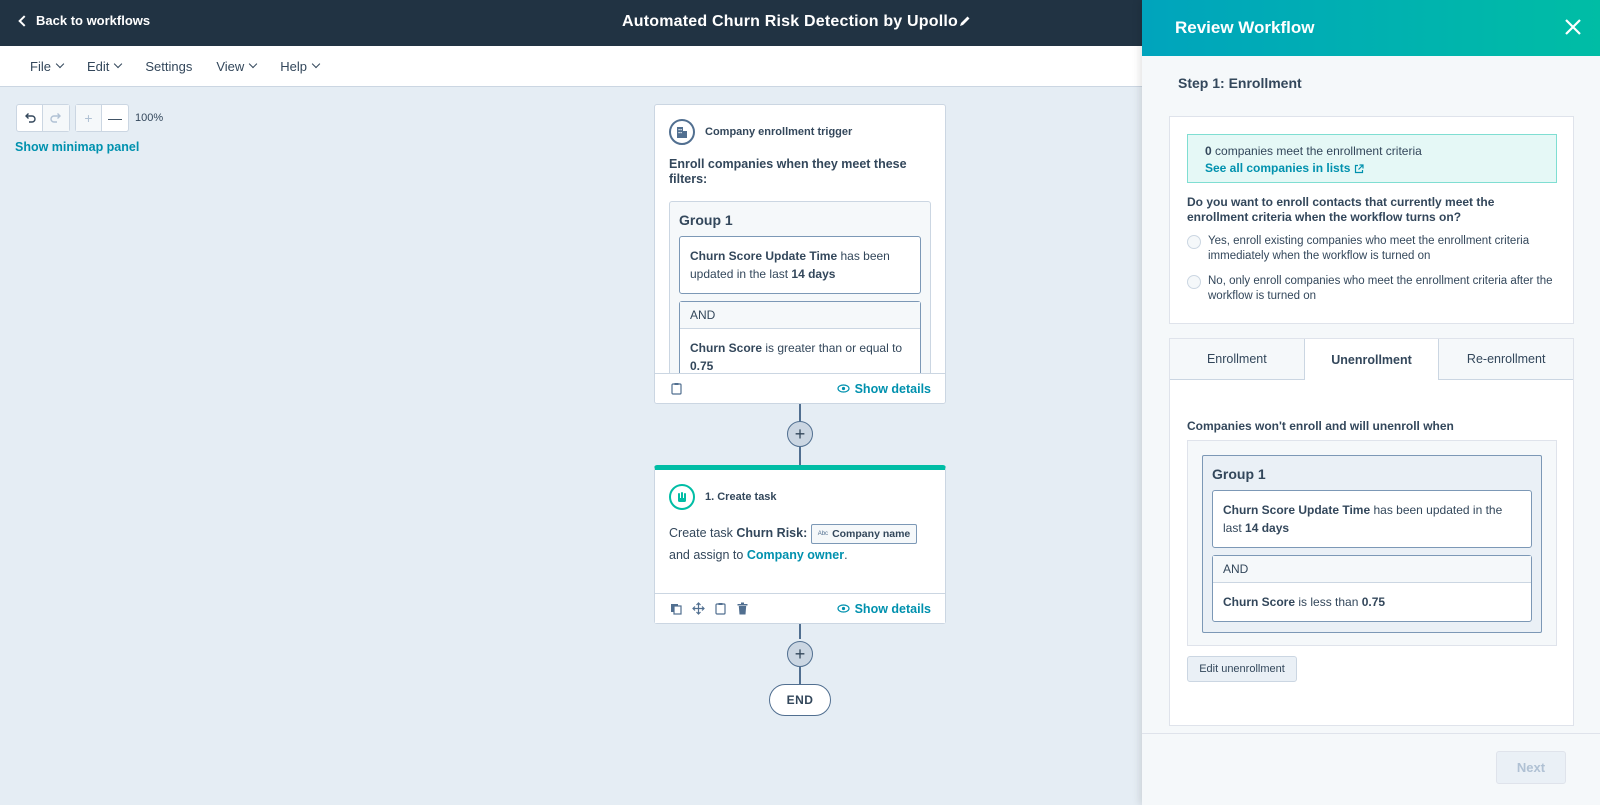 Image resolution: width=1600 pixels, height=805 pixels. I want to click on menu-file-label: File, so click(40, 66).